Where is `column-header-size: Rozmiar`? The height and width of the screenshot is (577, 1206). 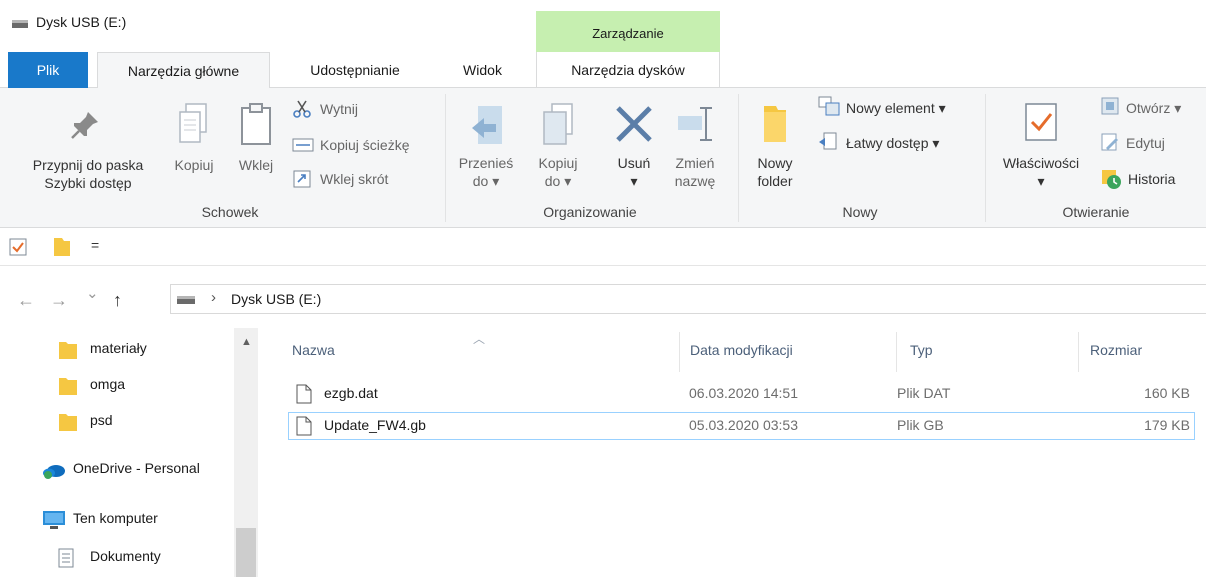 column-header-size: Rozmiar is located at coordinates (1116, 350).